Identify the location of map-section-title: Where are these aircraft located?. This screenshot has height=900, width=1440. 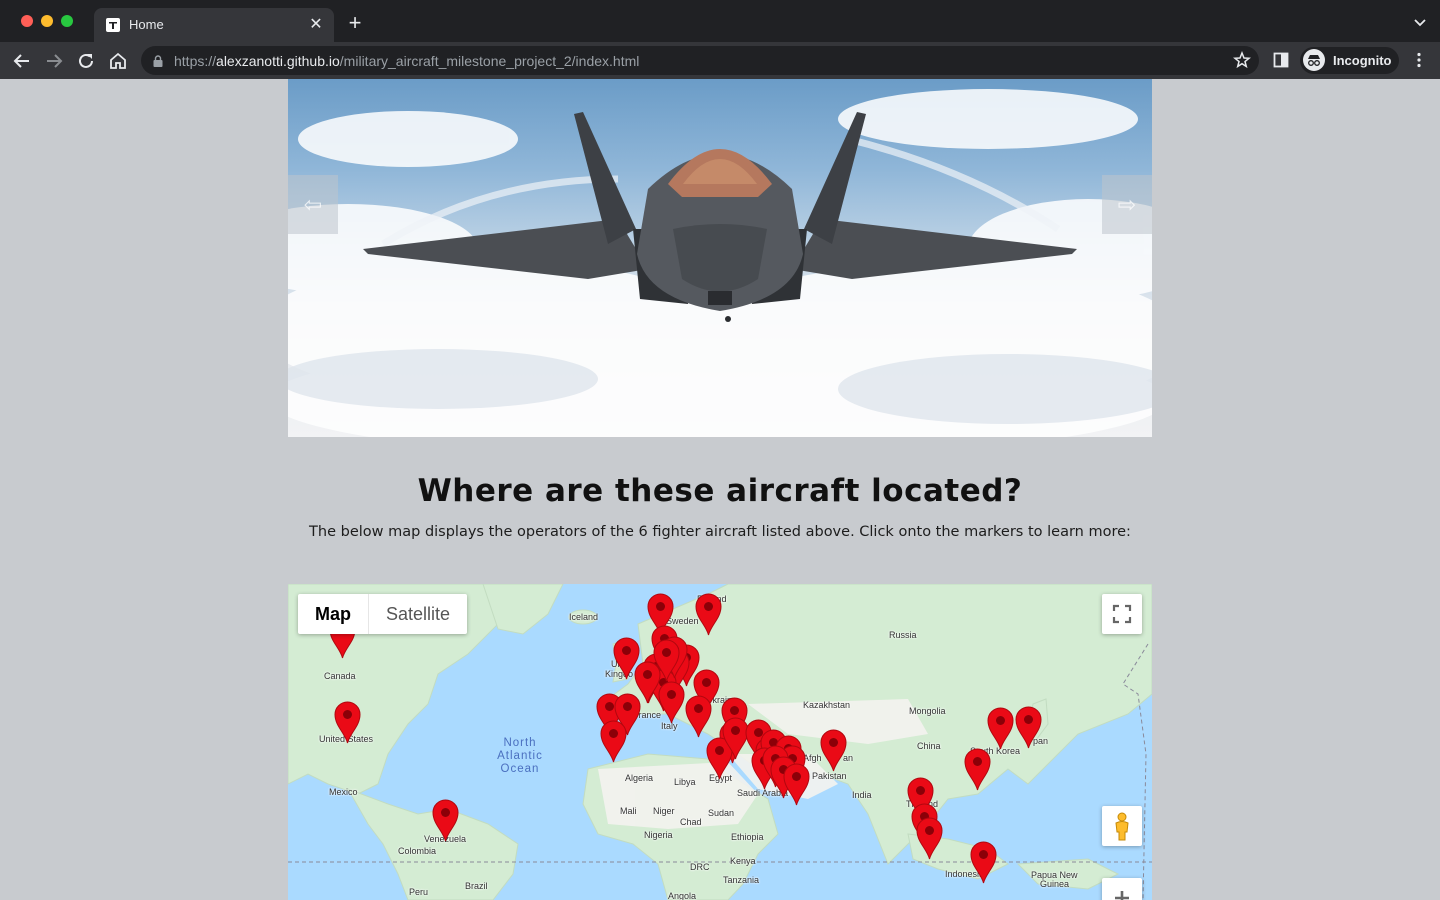
(720, 491).